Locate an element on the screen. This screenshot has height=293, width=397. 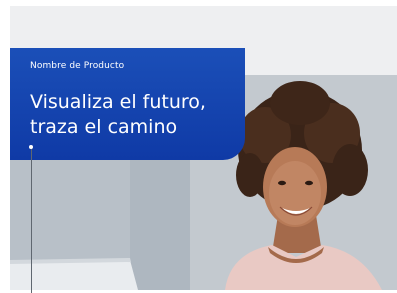
headline-line-2: traza el camino is located at coordinates (104, 127).